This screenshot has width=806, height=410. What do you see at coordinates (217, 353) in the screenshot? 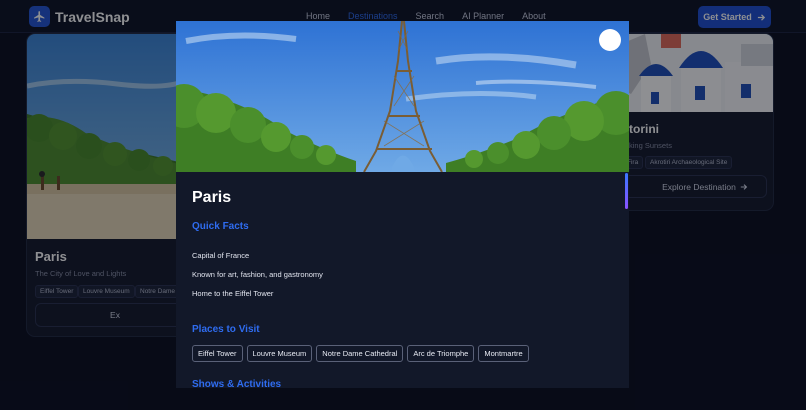
I see `place-chip: Eiffel Tower` at bounding box center [217, 353].